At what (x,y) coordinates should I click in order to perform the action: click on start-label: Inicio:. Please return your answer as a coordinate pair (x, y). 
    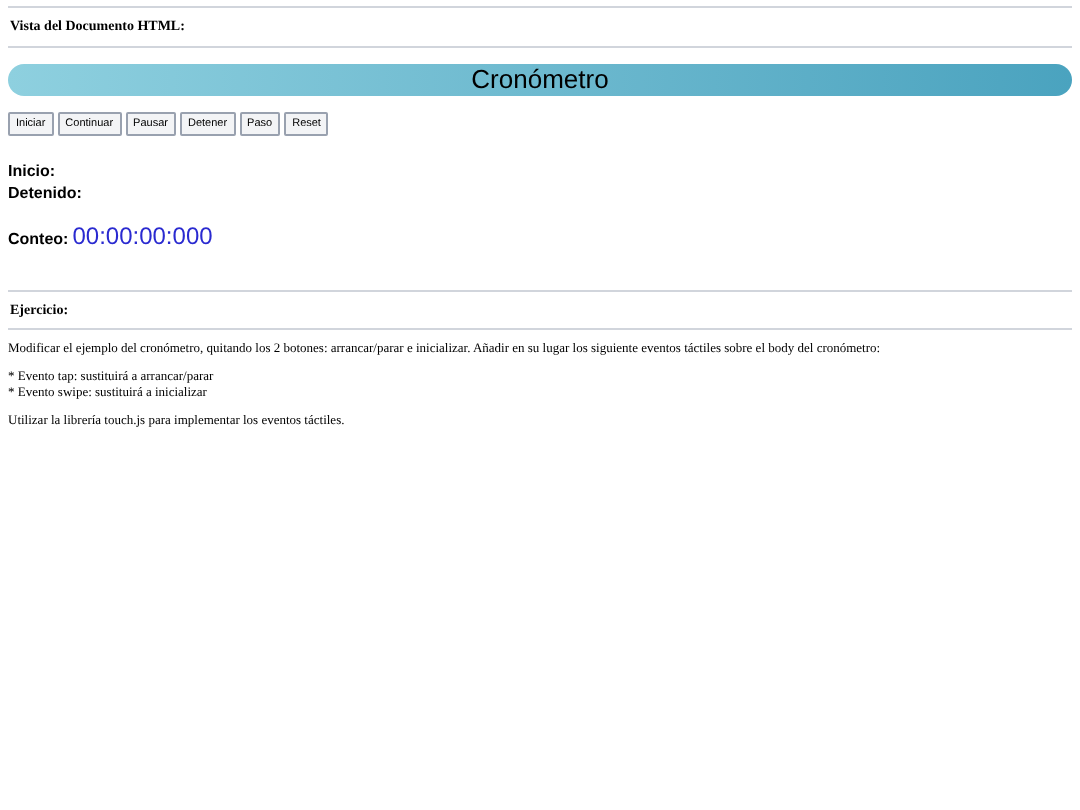
    Looking at the image, I should click on (33, 170).